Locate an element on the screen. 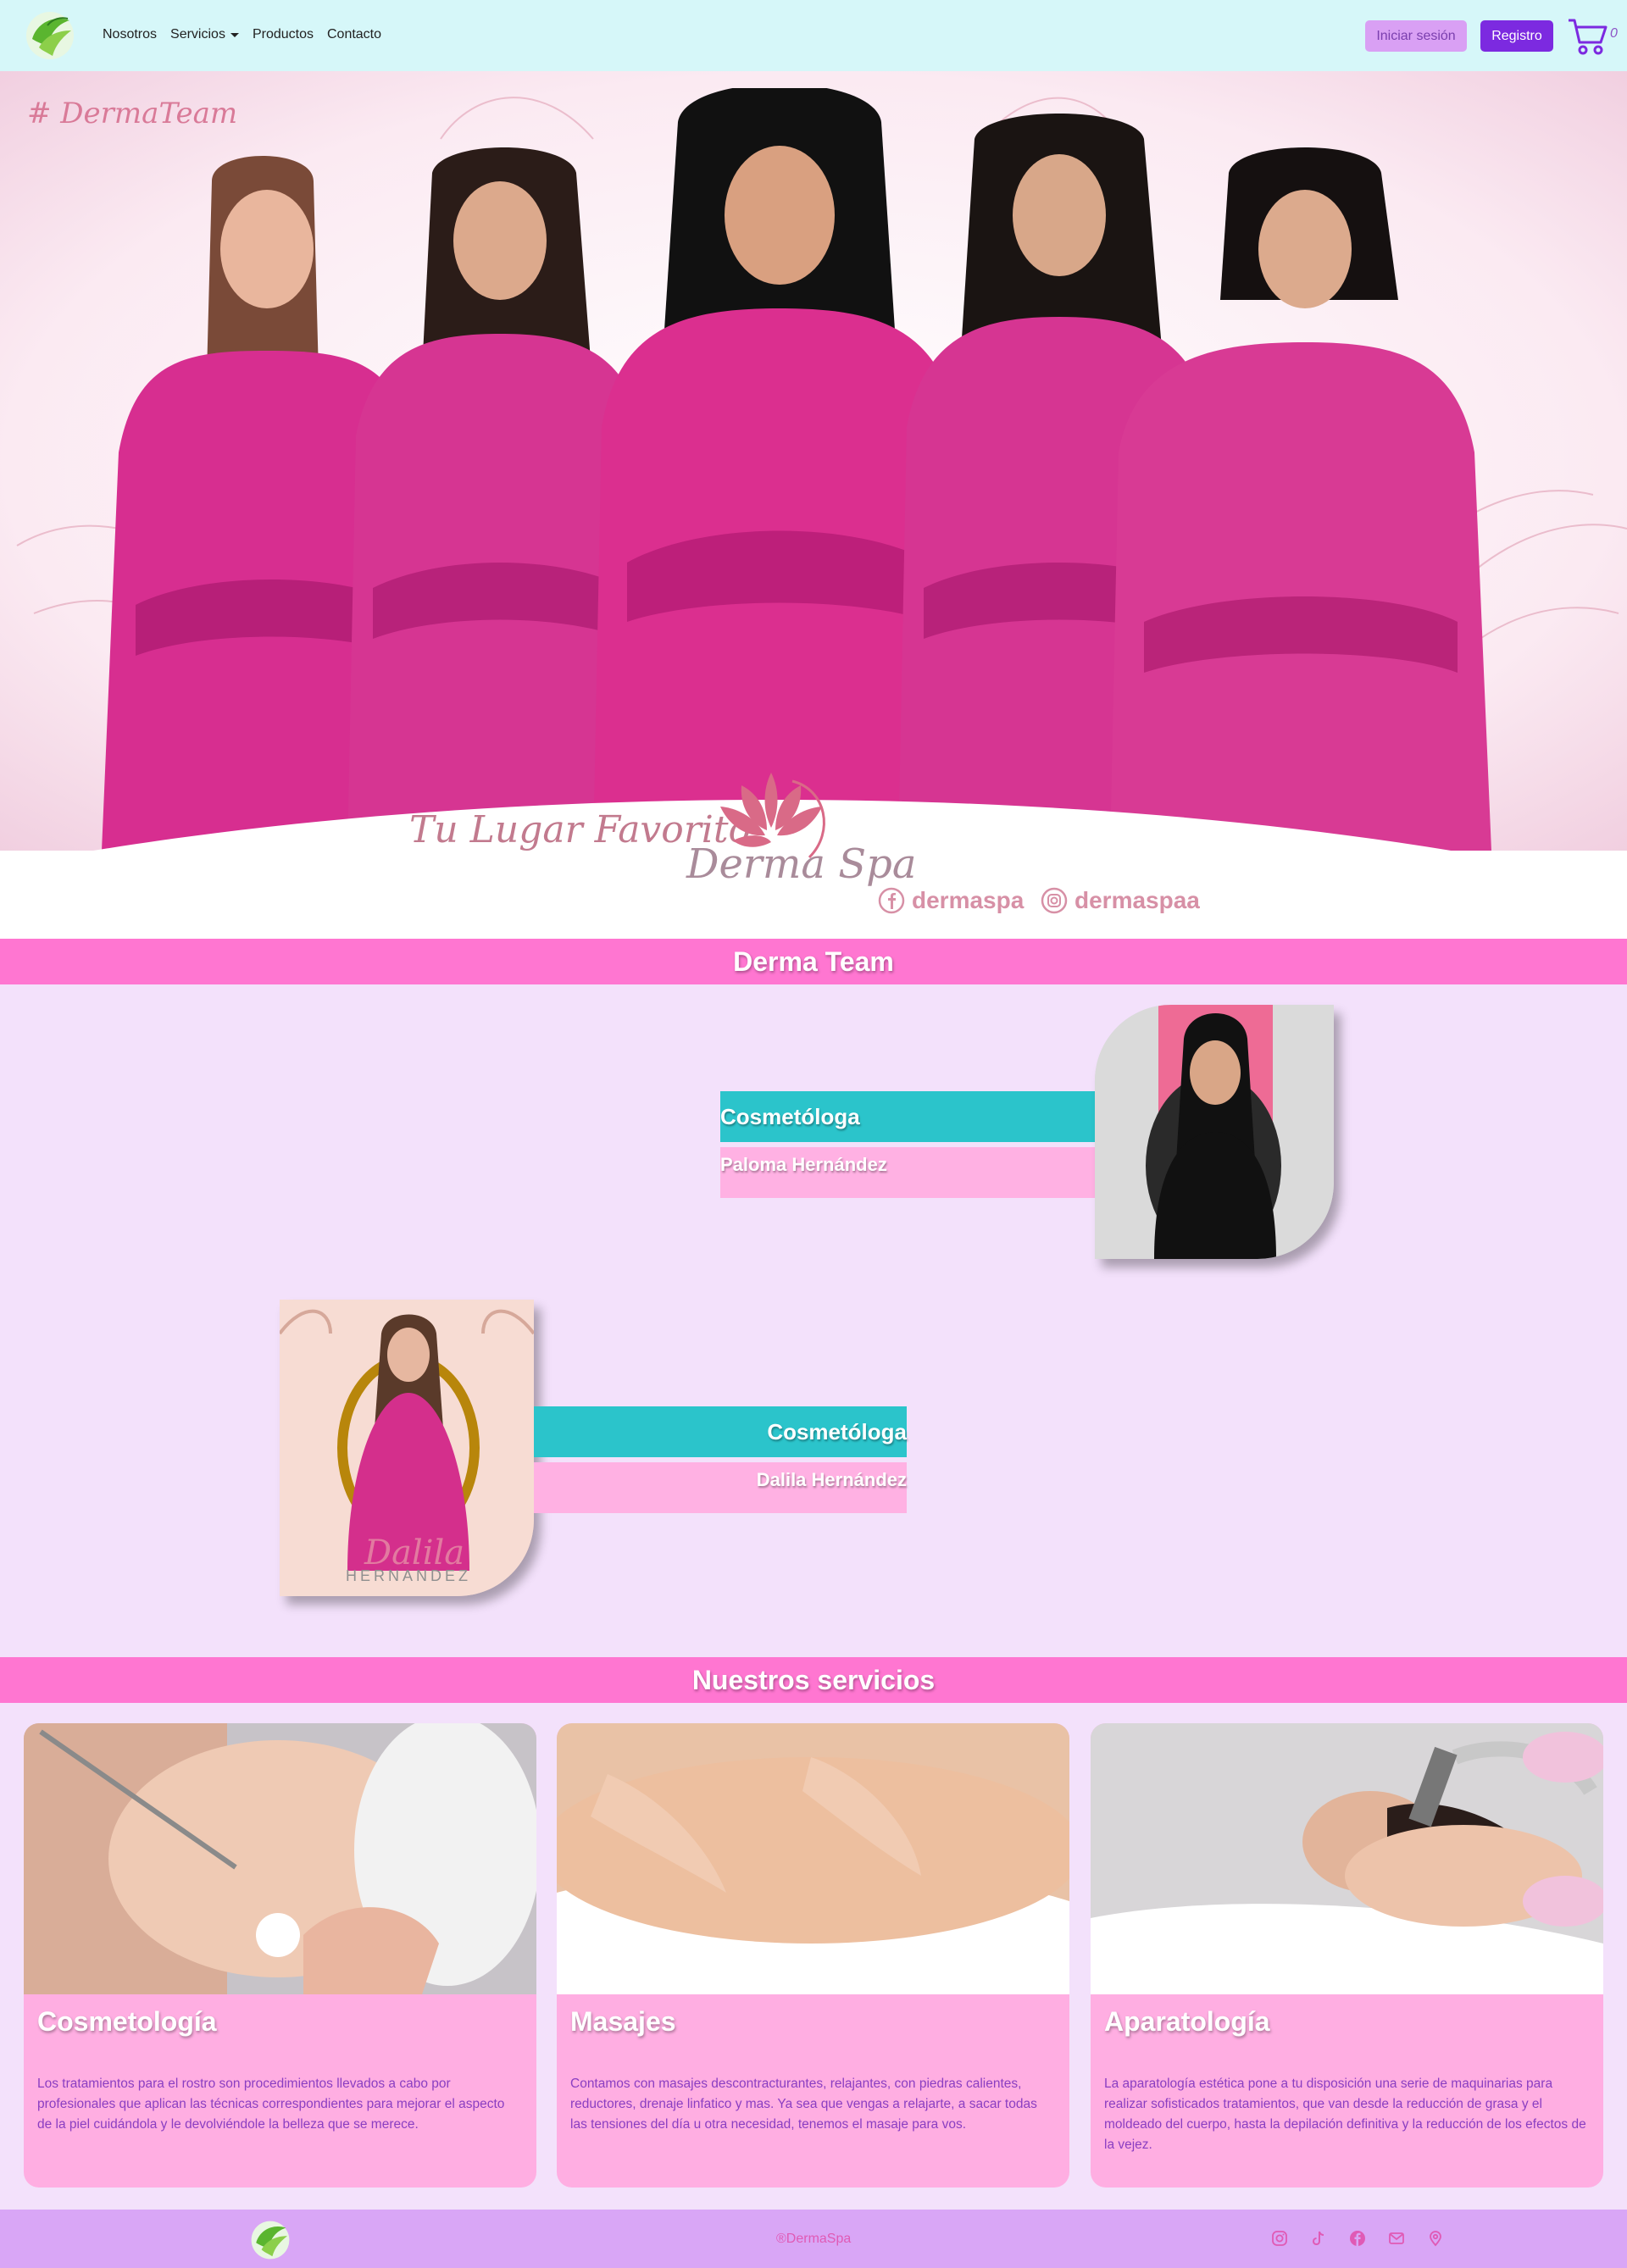  footer: ®DermaSpa is located at coordinates (814, 2239).